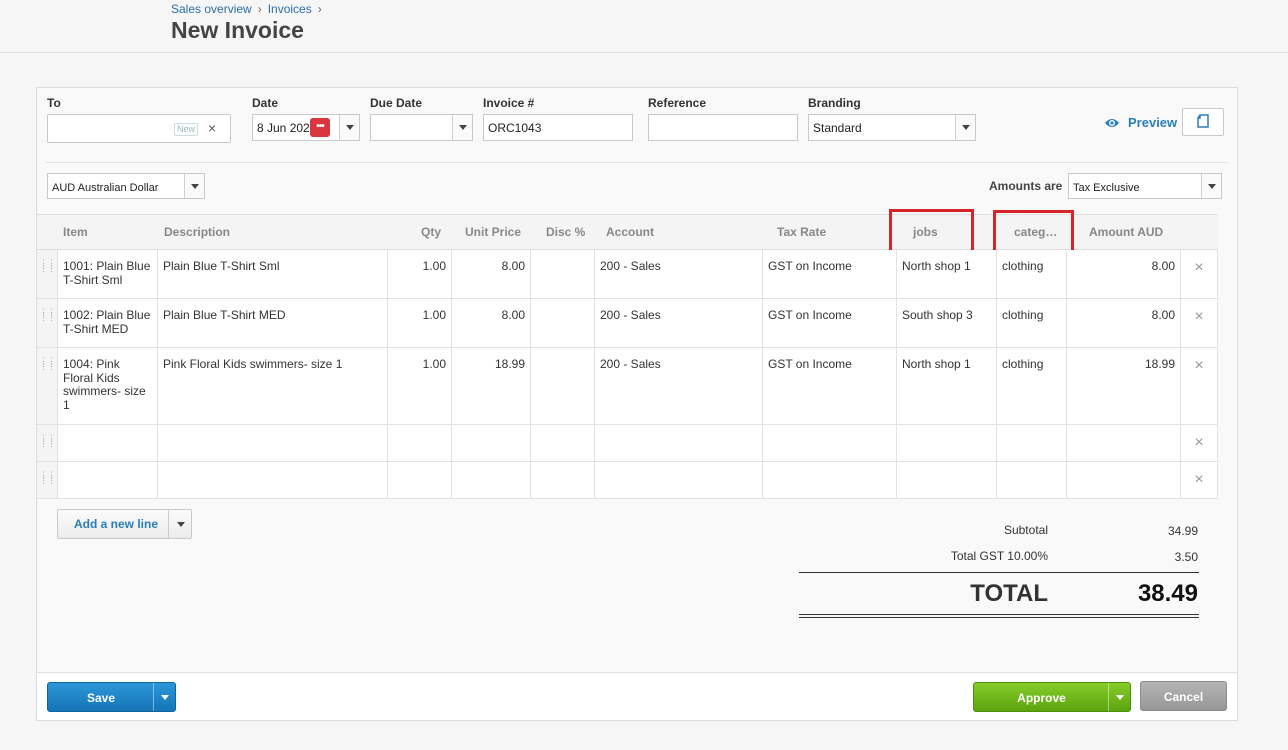  What do you see at coordinates (1203, 122) in the screenshot?
I see `copy-button` at bounding box center [1203, 122].